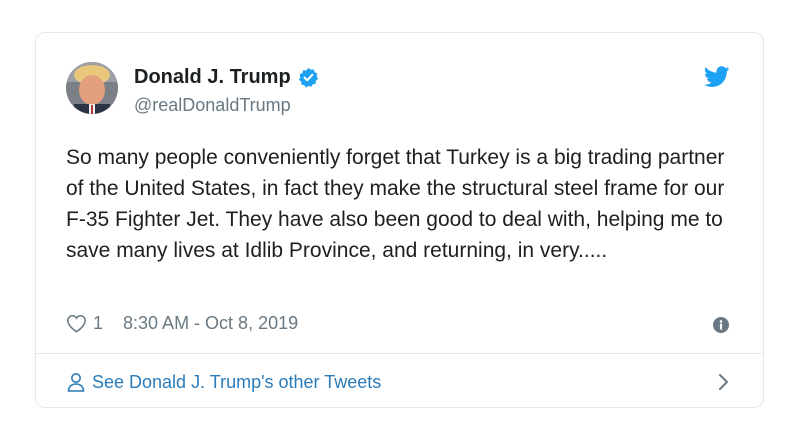 Image resolution: width=800 pixels, height=445 pixels. What do you see at coordinates (721, 325) in the screenshot?
I see `info-icon` at bounding box center [721, 325].